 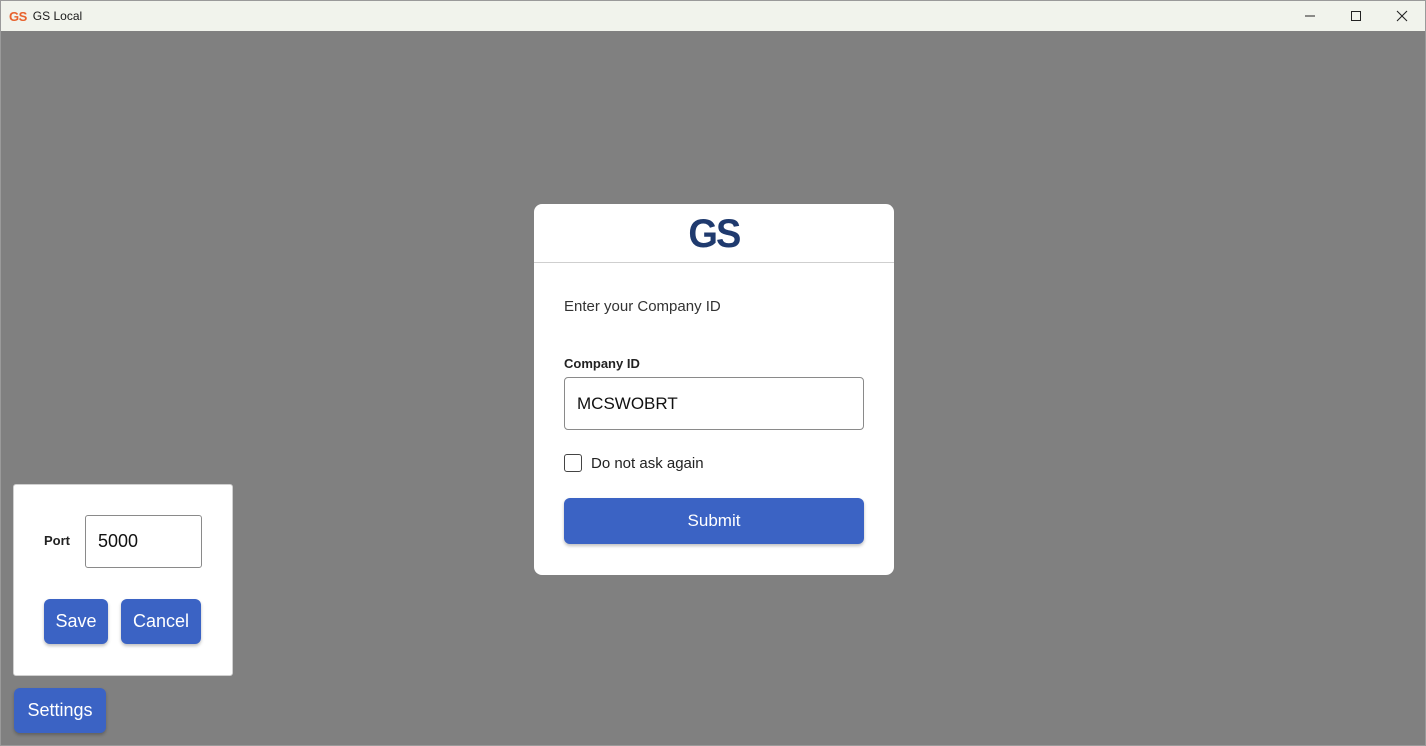 I want to click on company-id-label: Company ID, so click(x=602, y=363).